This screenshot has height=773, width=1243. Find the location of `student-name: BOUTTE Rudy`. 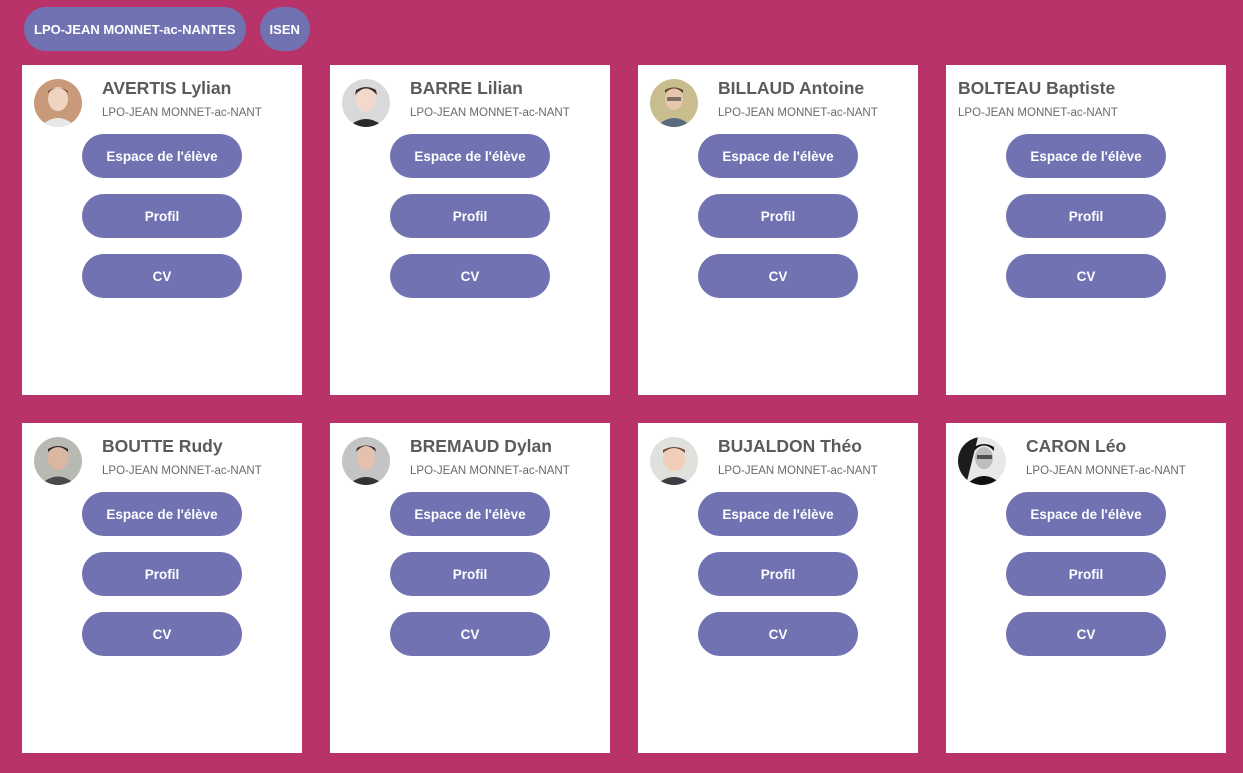

student-name: BOUTTE Rudy is located at coordinates (162, 446).